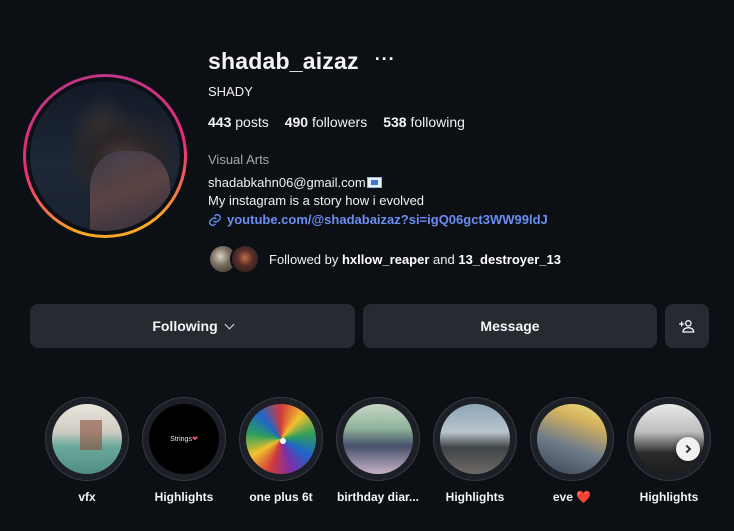 This screenshot has width=734, height=531. What do you see at coordinates (305, 259) in the screenshot?
I see `followed-by-prefix: Followed by` at bounding box center [305, 259].